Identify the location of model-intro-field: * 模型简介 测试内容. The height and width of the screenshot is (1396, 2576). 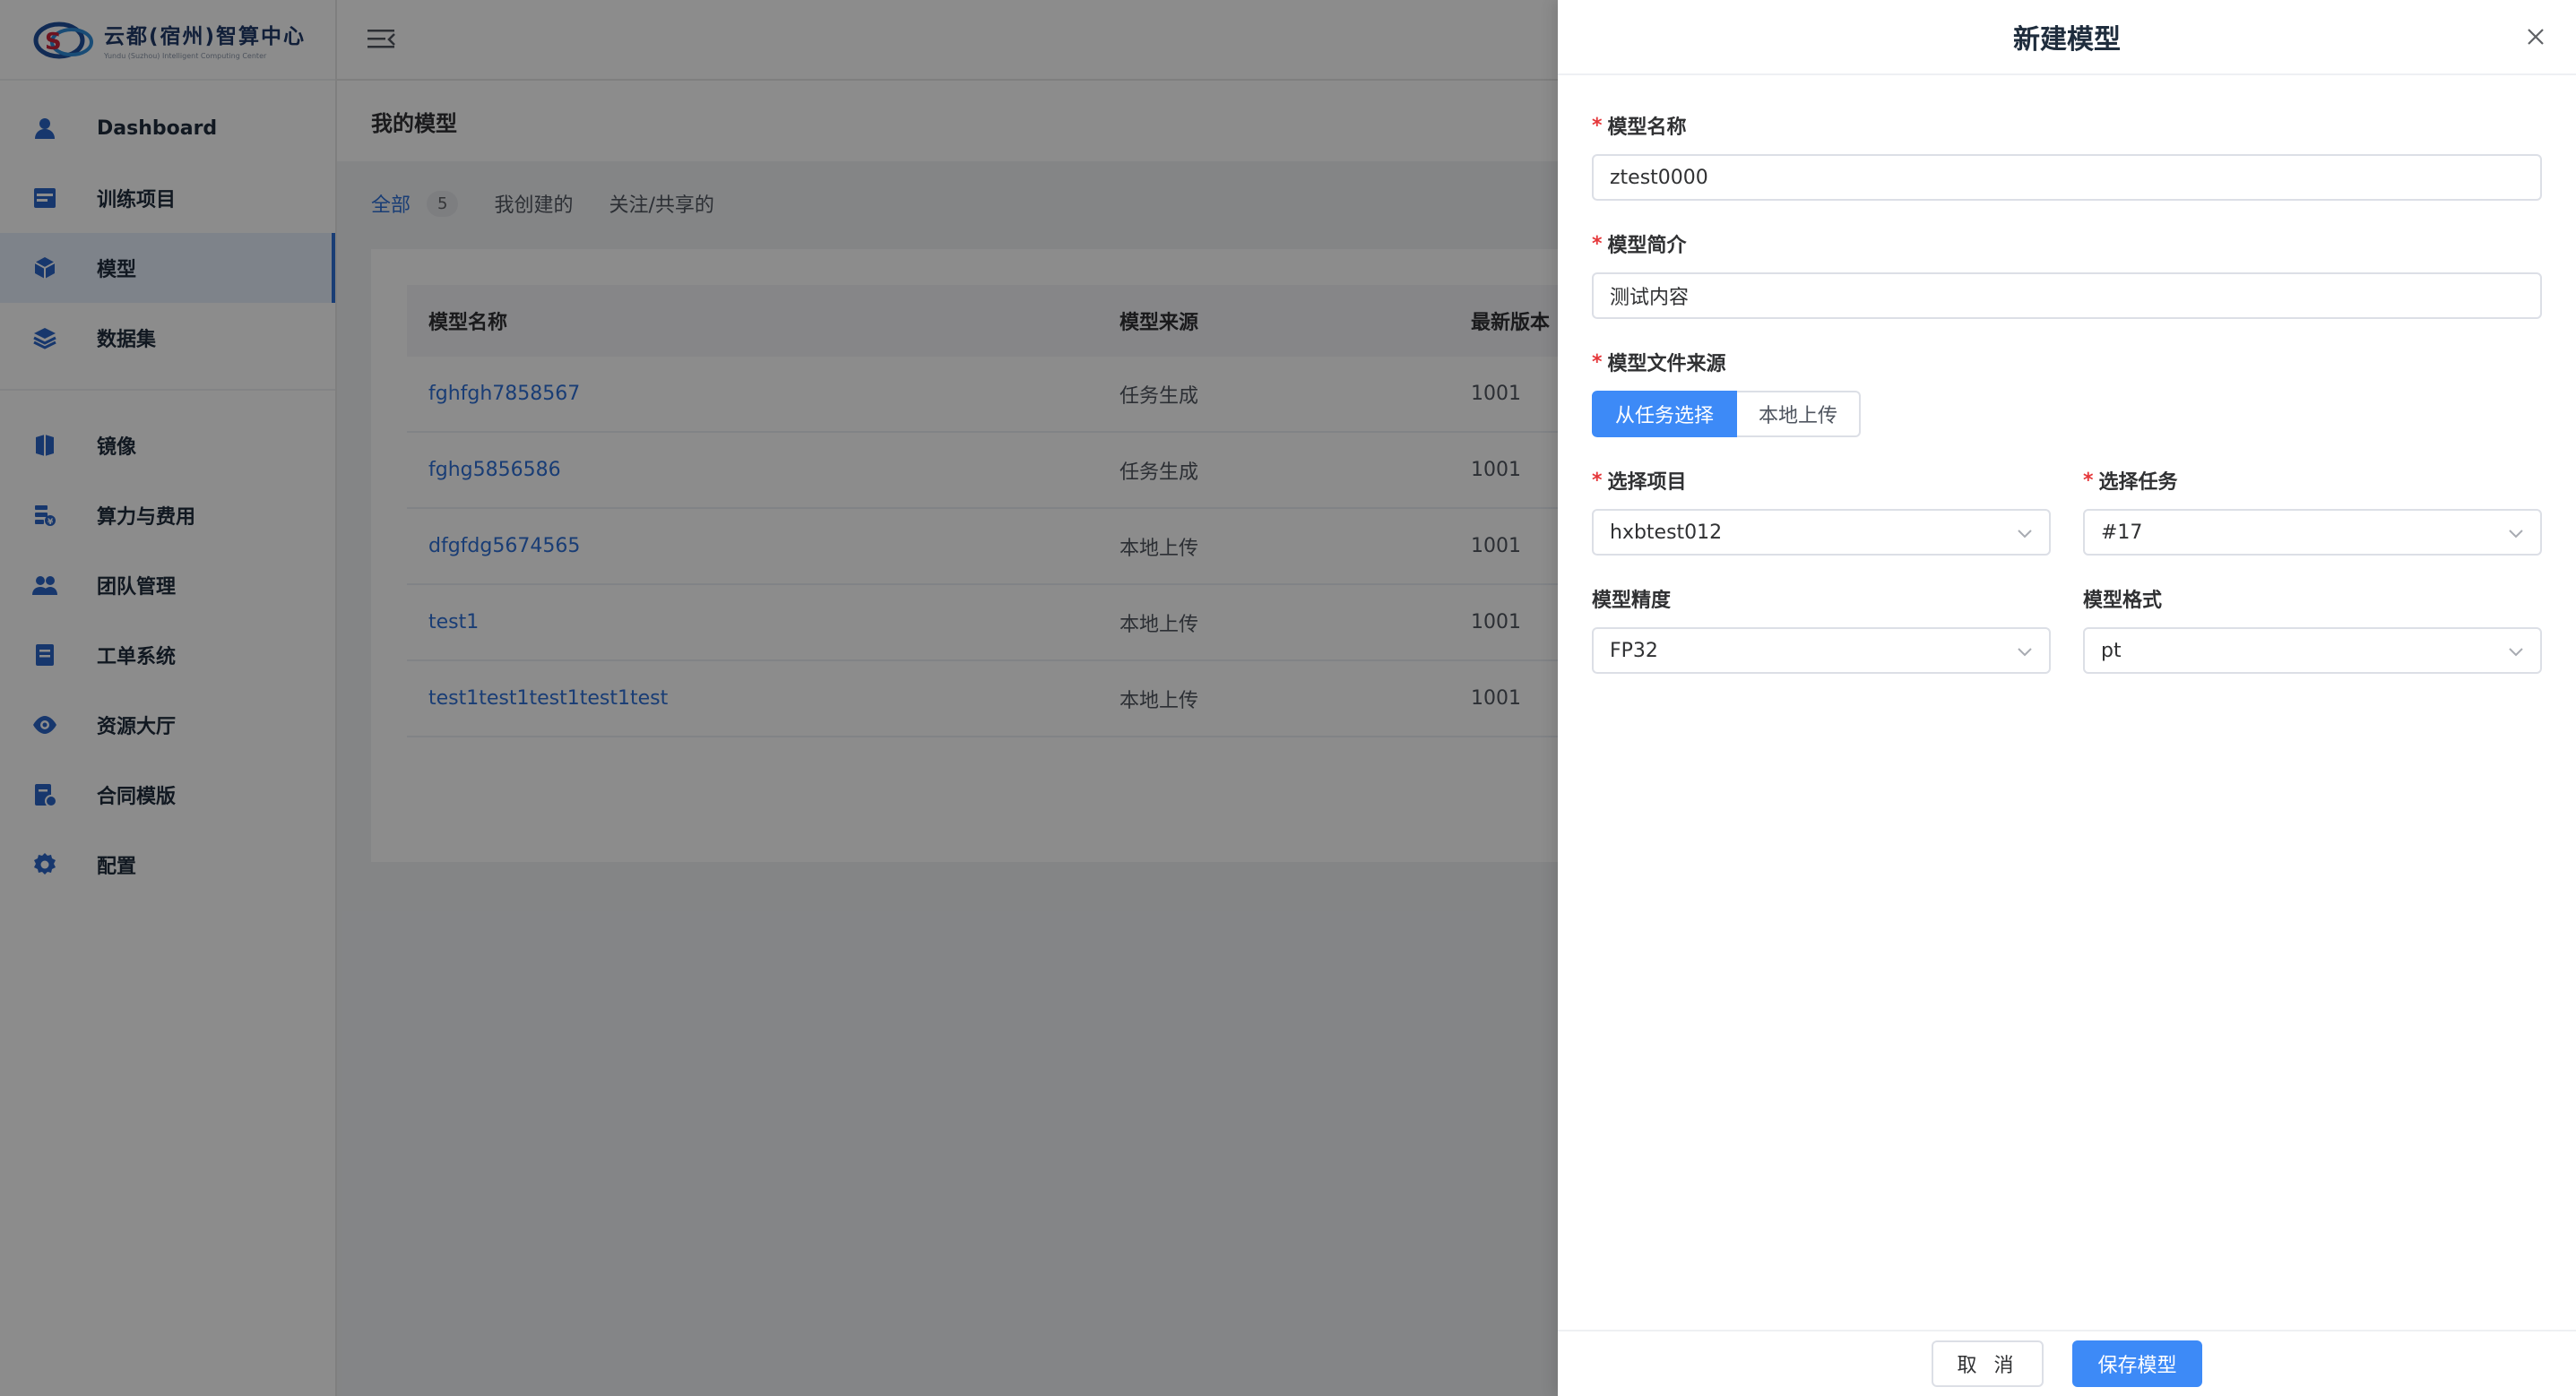
(2067, 274).